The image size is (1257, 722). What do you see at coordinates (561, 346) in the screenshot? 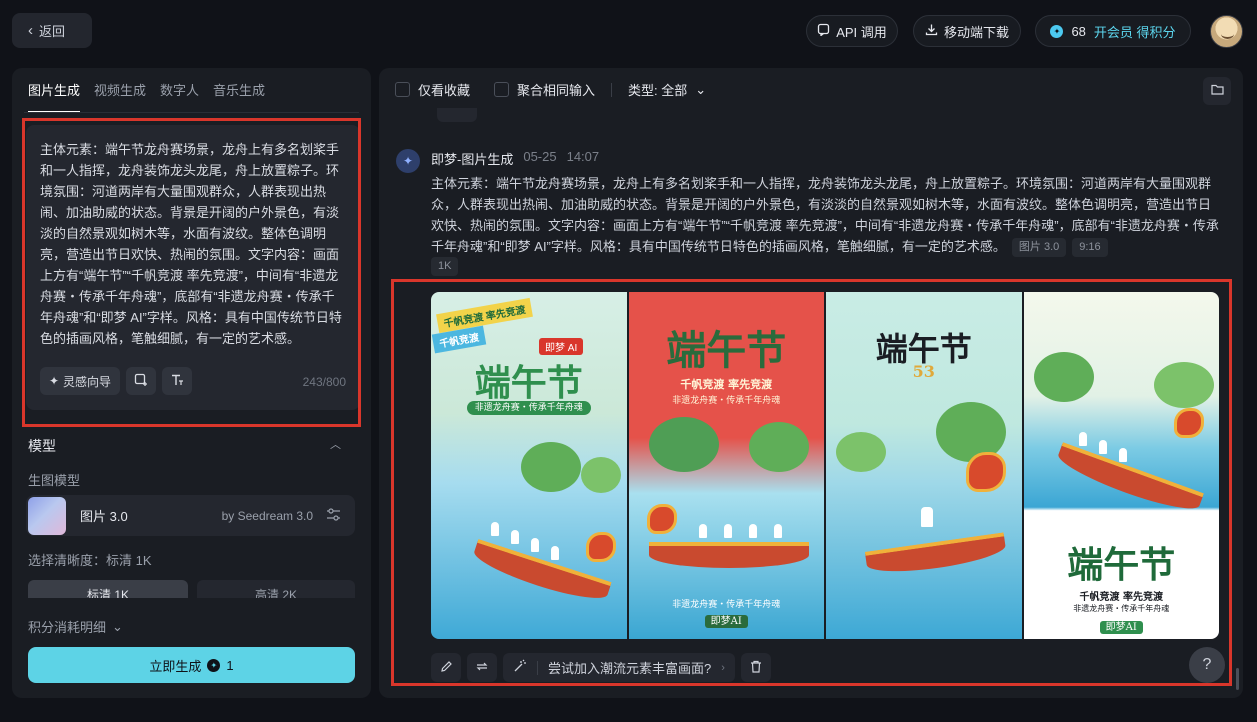
I see `poster1-logo: 即梦 AI` at bounding box center [561, 346].